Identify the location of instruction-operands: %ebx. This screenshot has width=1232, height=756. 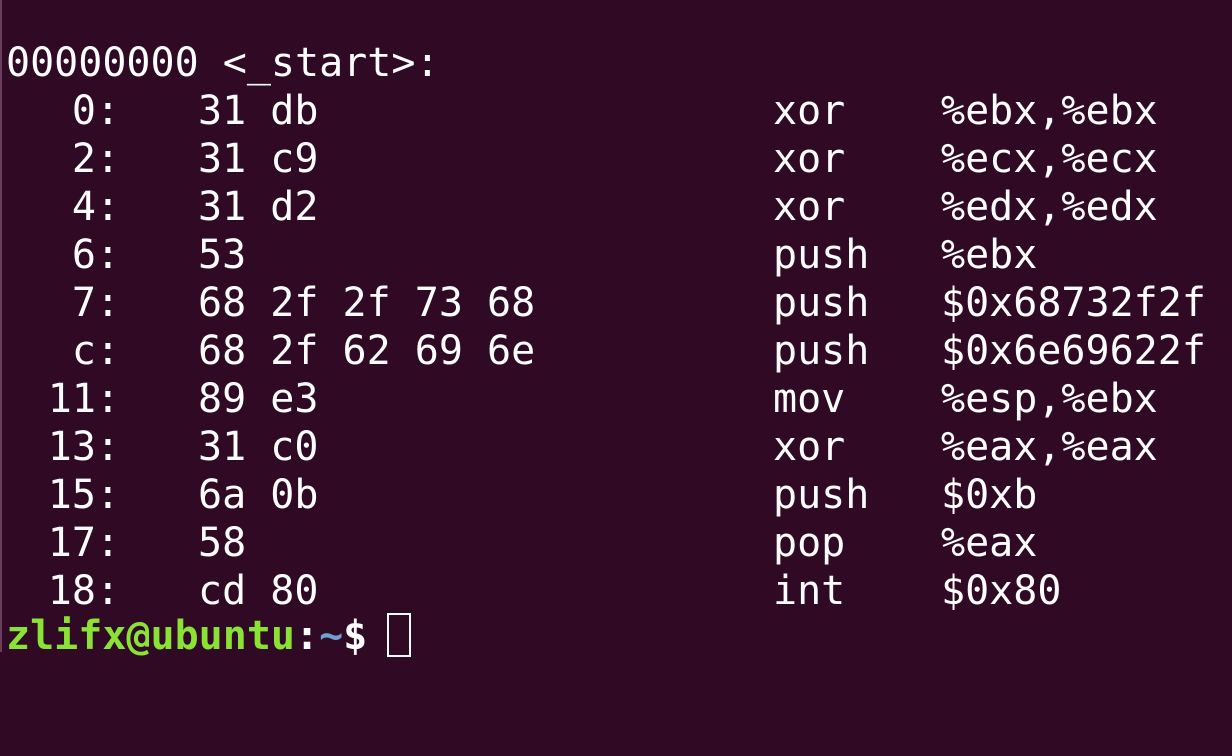
(989, 255).